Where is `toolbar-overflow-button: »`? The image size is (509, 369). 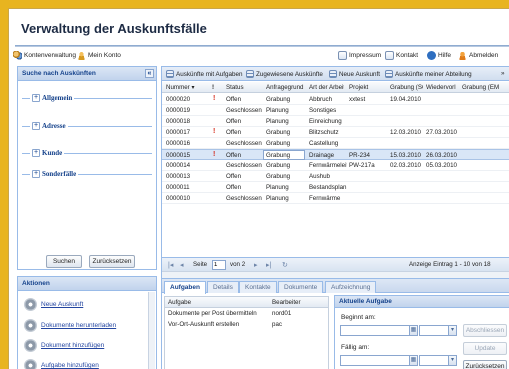
toolbar-overflow-button: » is located at coordinates (503, 73).